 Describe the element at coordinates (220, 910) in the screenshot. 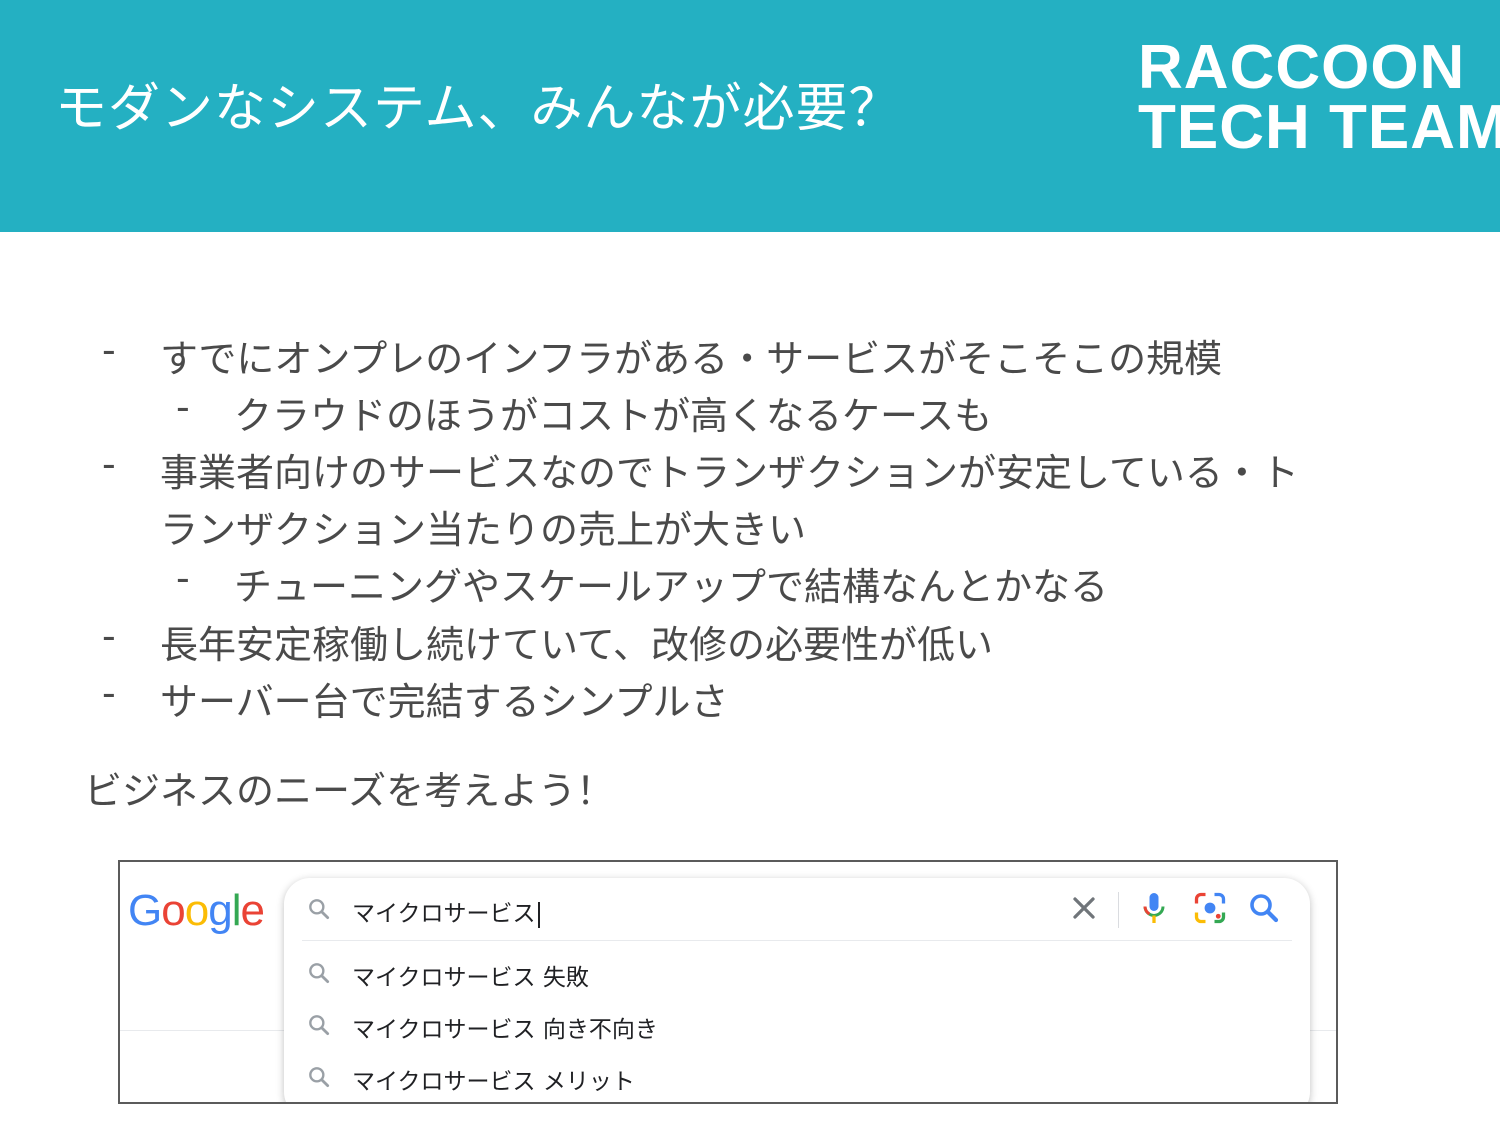

I see `logo-letter: g` at that location.